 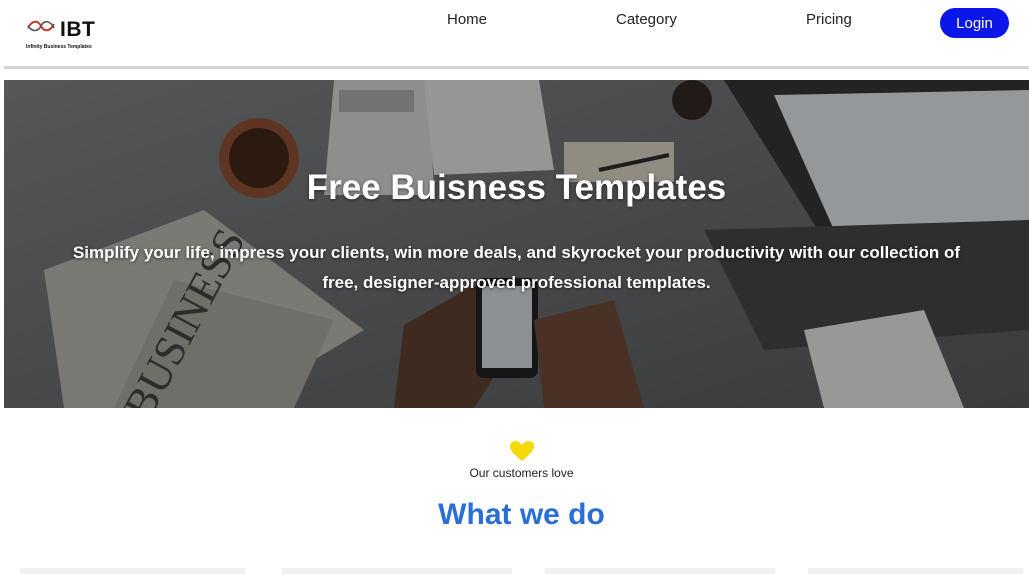 I want to click on header-divider, so click(x=516, y=67).